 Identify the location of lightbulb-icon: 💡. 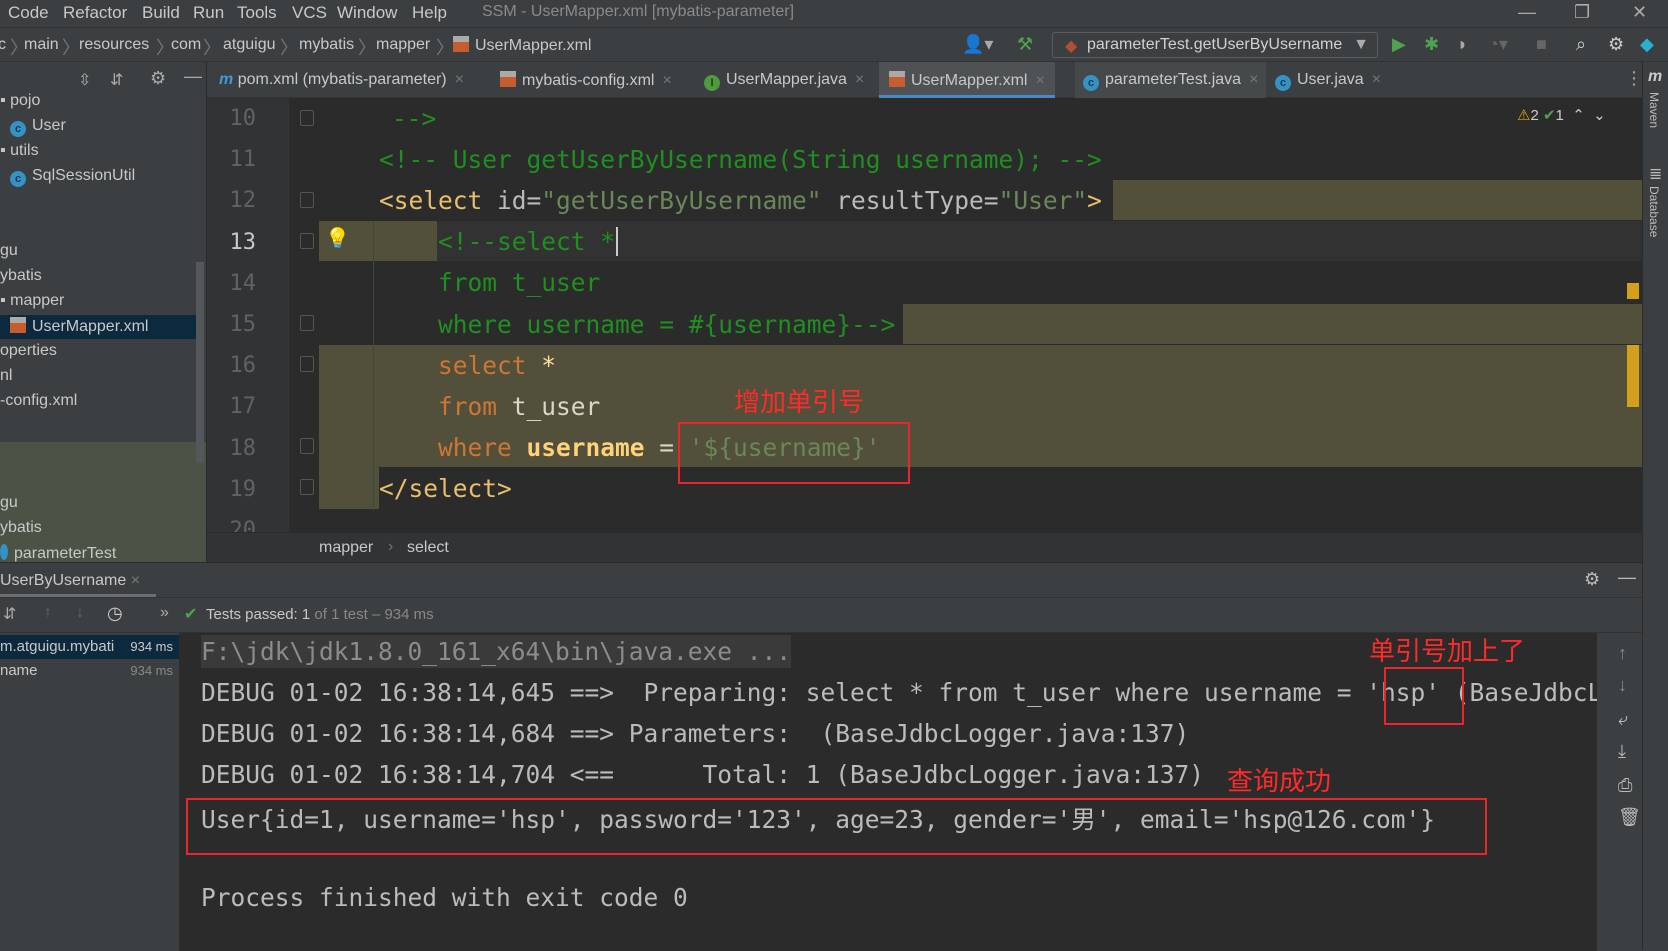
(337, 238).